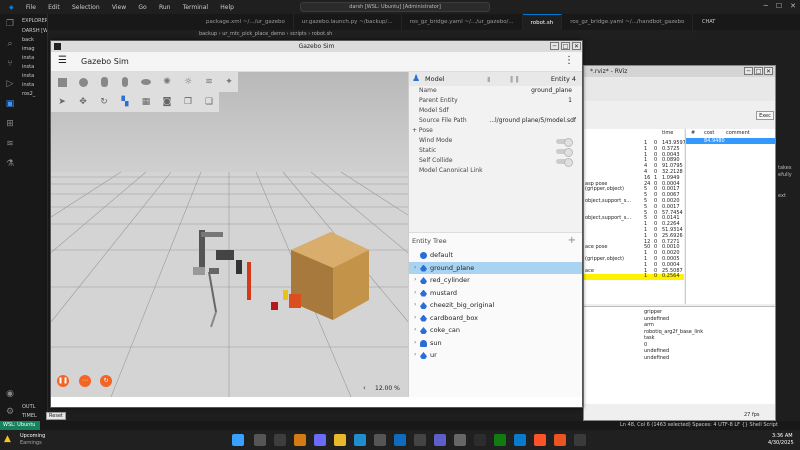 This screenshot has width=800, height=450. What do you see at coordinates (766, 6) in the screenshot?
I see `minimize-icon: ─` at bounding box center [766, 6].